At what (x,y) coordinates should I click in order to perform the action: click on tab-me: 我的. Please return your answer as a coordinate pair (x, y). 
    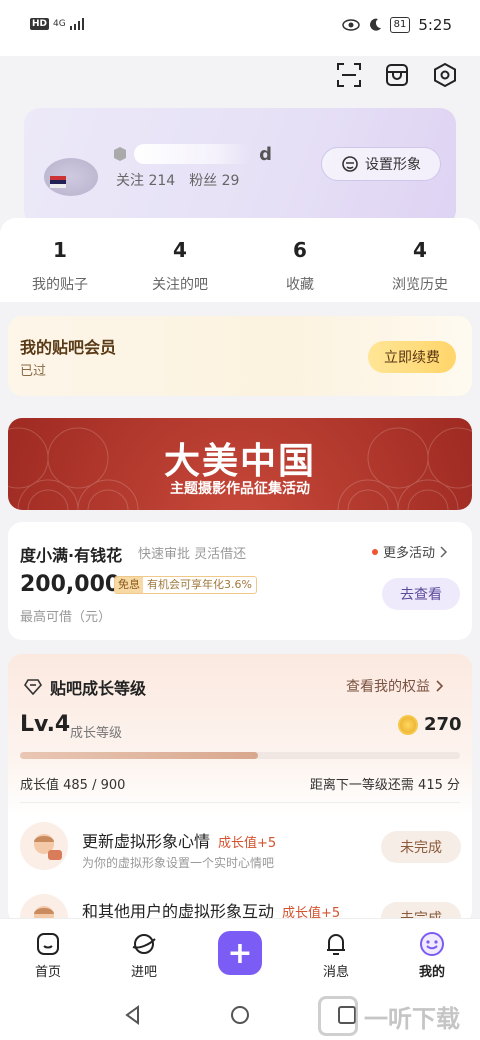
    Looking at the image, I should click on (432, 954).